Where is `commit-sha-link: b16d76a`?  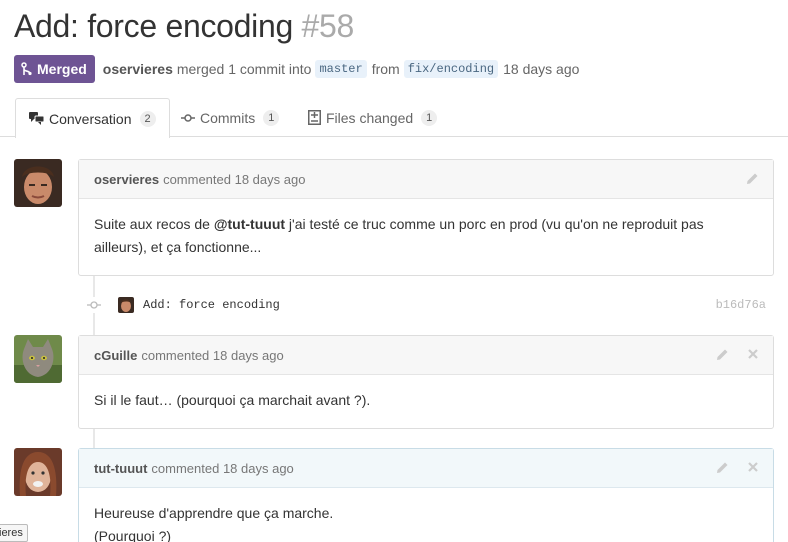
commit-sha-link: b16d76a is located at coordinates (741, 305).